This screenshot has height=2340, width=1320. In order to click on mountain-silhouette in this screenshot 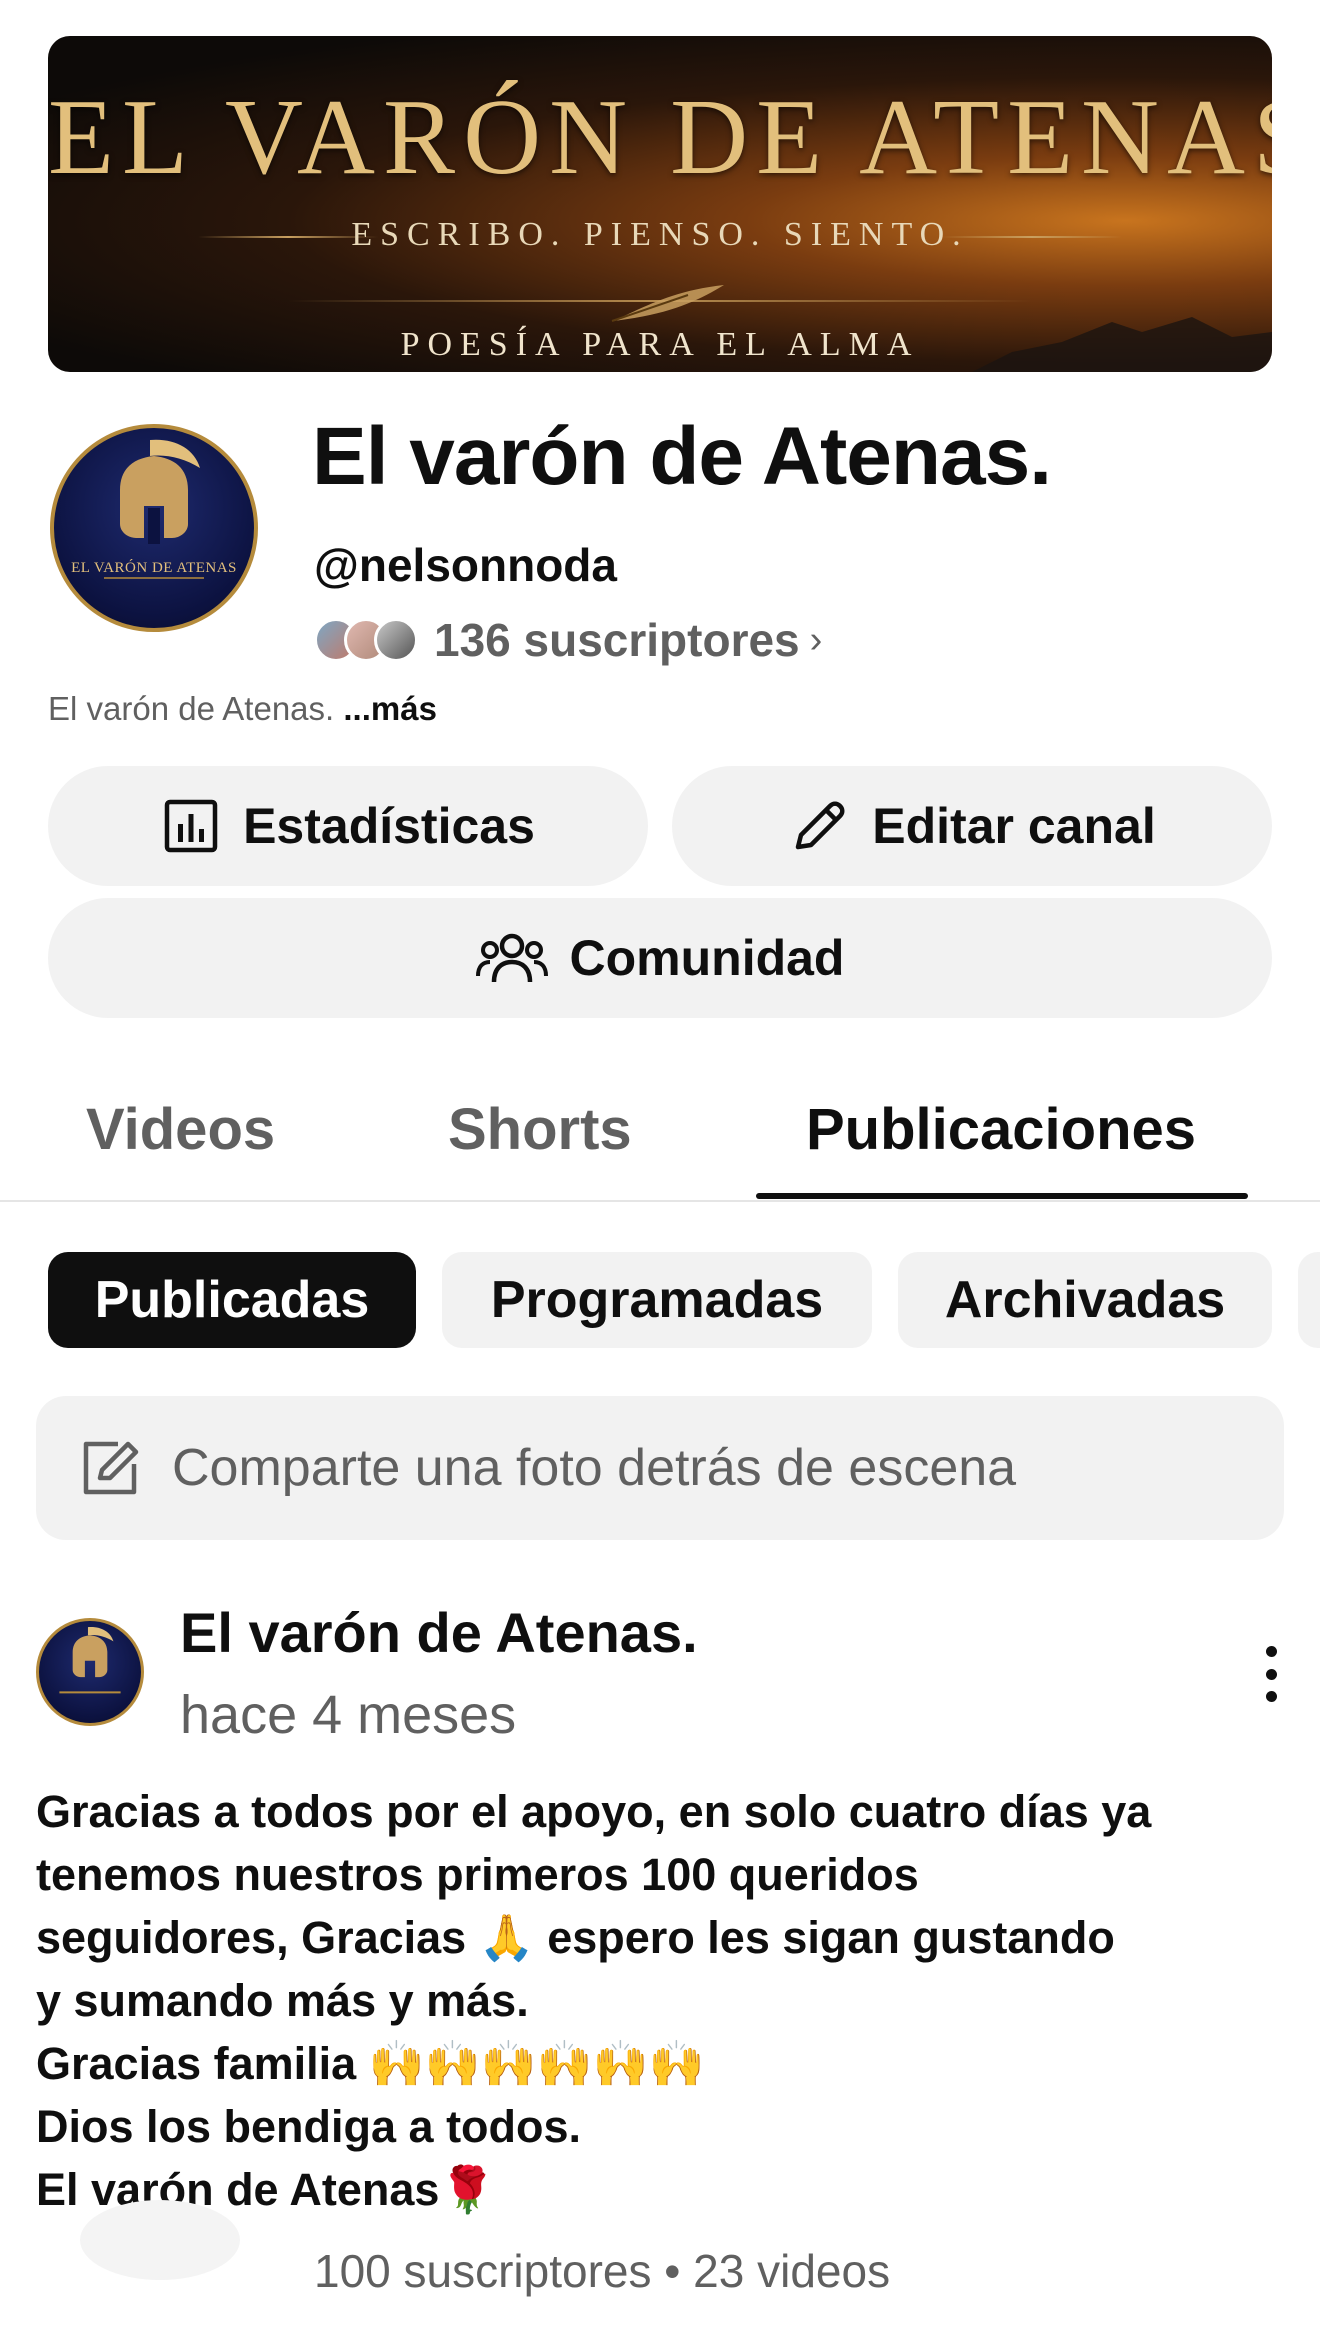, I will do `click(1122, 344)`.